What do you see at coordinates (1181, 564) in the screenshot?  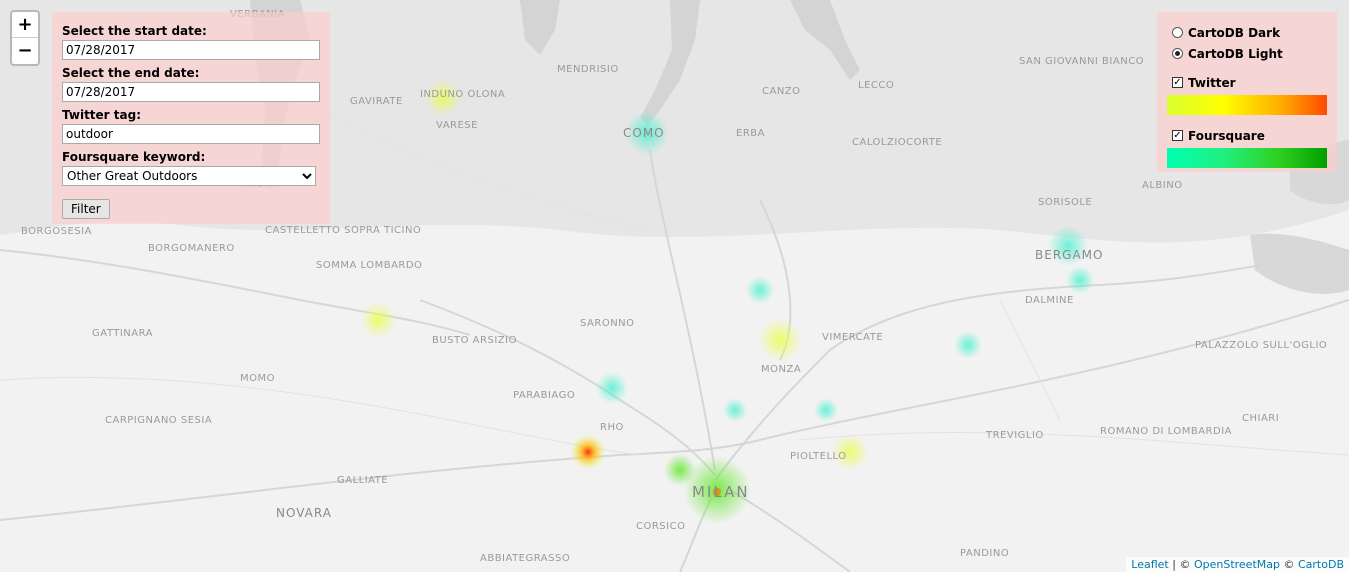 I see `attribution-sep: | ©` at bounding box center [1181, 564].